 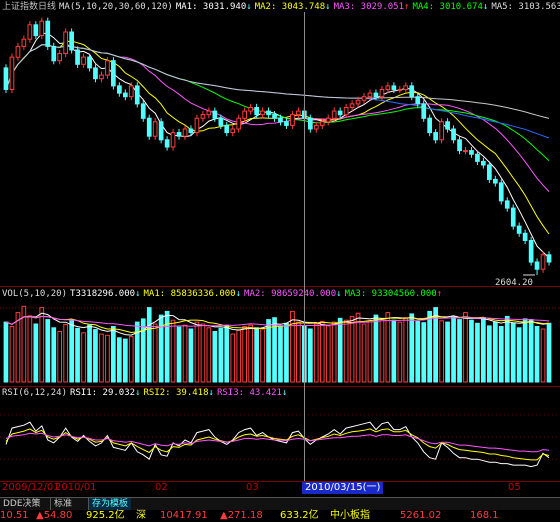 I want to click on tab-save-template: 存为模板, so click(x=110, y=504).